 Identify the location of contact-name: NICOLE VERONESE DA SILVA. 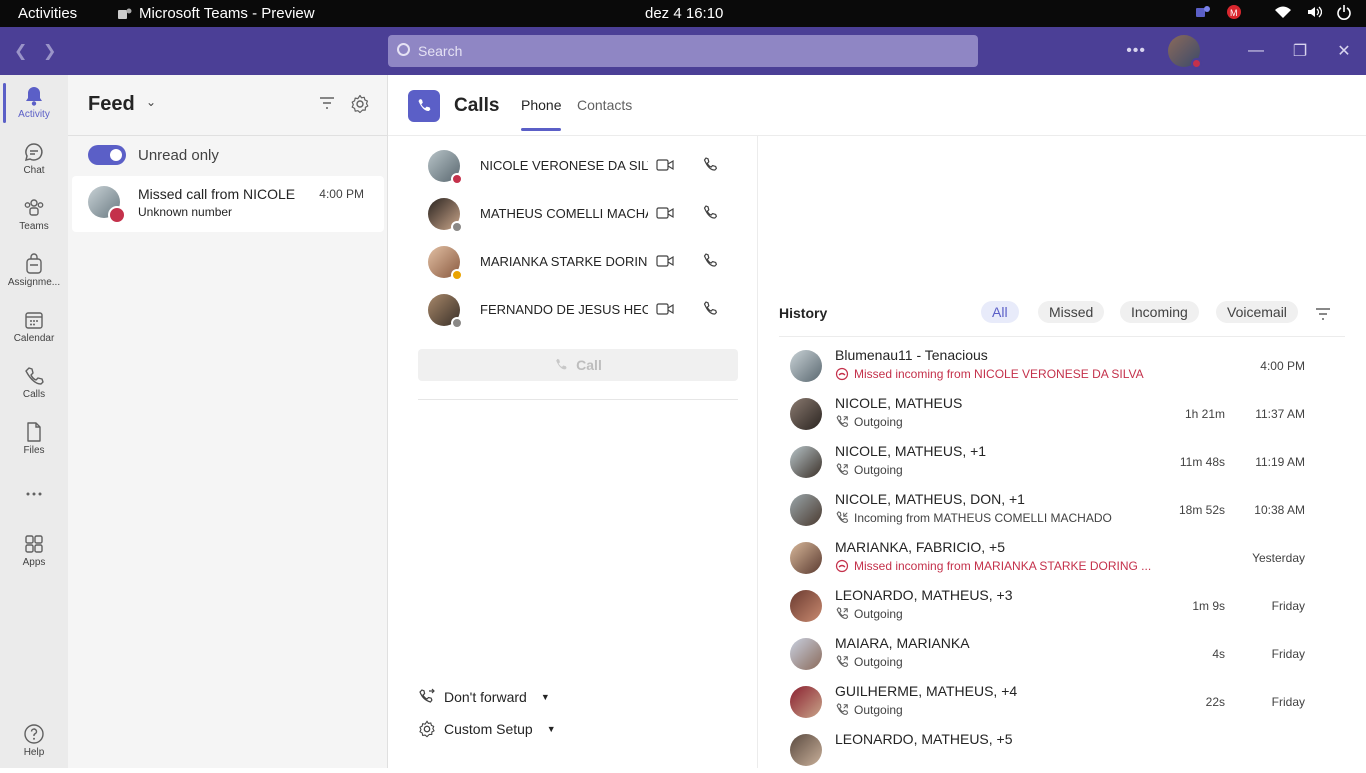
(564, 165).